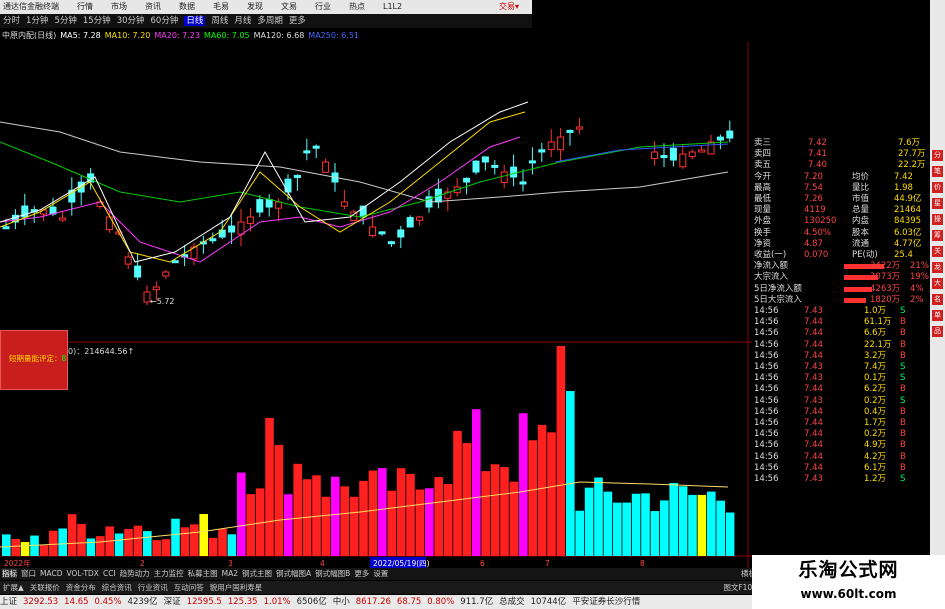 The height and width of the screenshot is (609, 945). I want to click on side-toolbar-button: 星, so click(937, 203).